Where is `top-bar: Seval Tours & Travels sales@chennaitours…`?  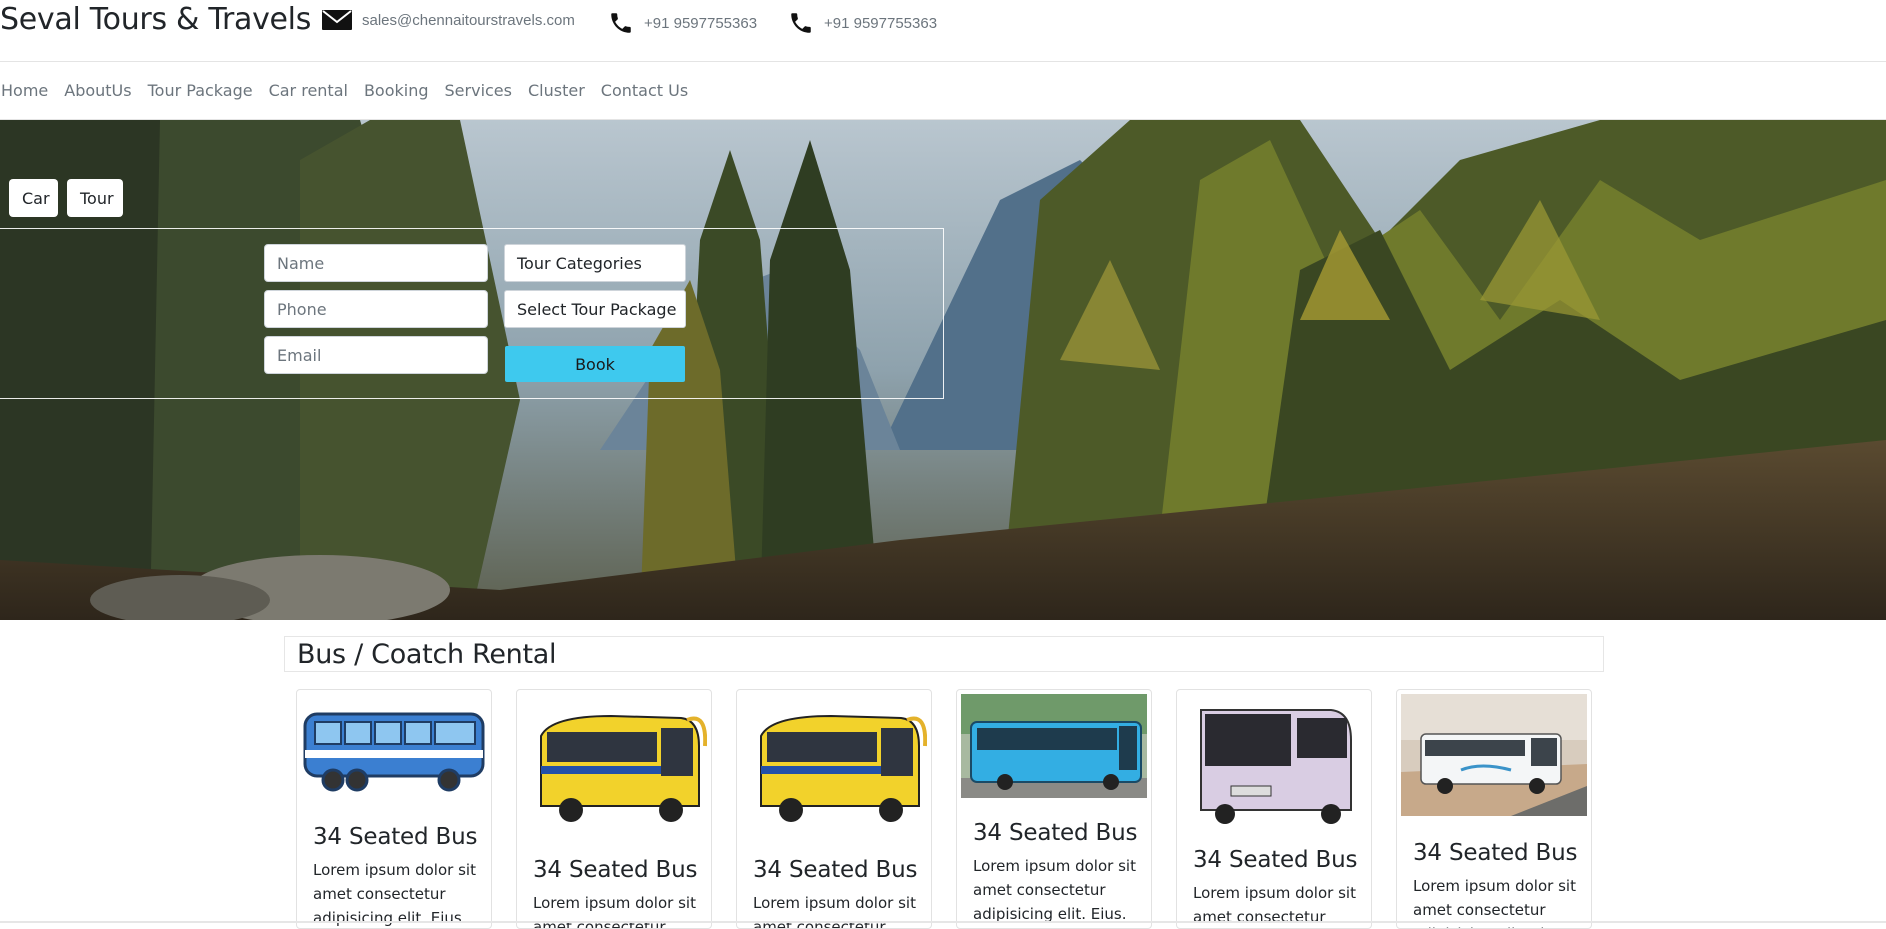
top-bar: Seval Tours & Travels sales@chennaitours… is located at coordinates (943, 31).